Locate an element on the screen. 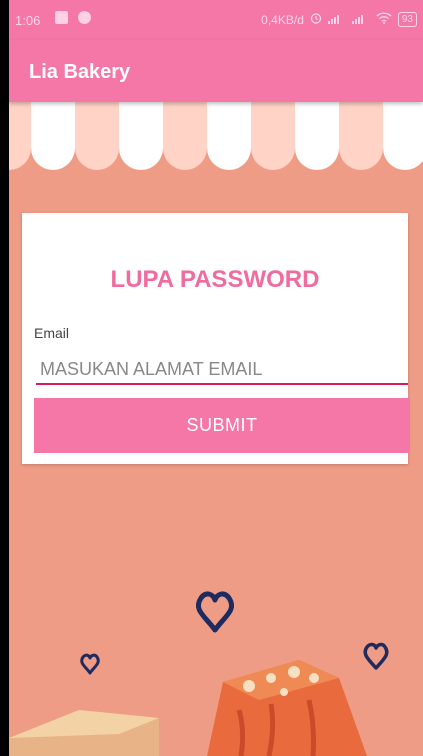 The height and width of the screenshot is (756, 423). email-label: Email is located at coordinates (52, 333).